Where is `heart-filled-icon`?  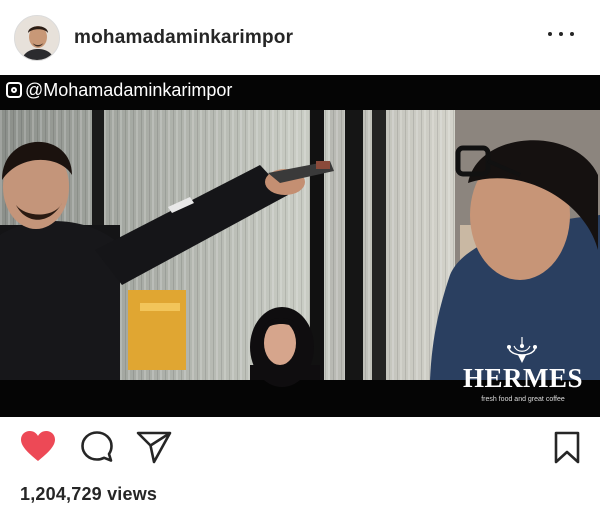 heart-filled-icon is located at coordinates (38, 446).